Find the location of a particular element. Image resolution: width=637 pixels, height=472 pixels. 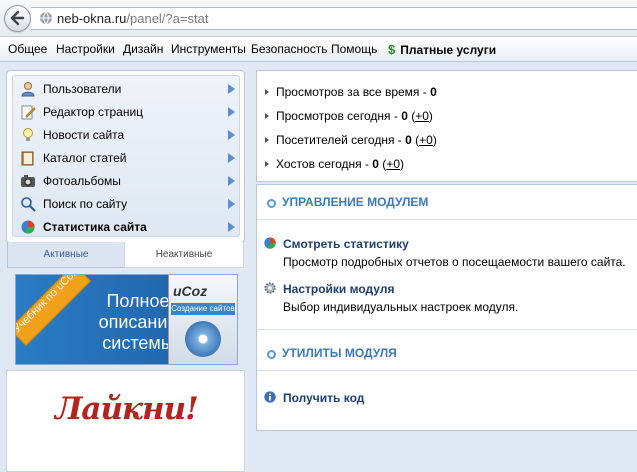

tab-inactive-modules: Неактивные is located at coordinates (184, 255).